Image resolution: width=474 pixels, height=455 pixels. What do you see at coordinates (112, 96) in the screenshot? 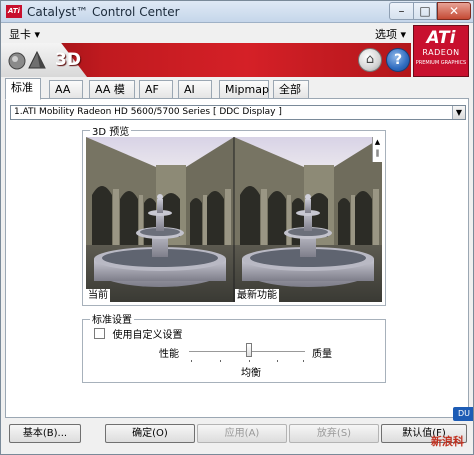
I see `tab-aa-mode: AA 模式` at bounding box center [112, 96].